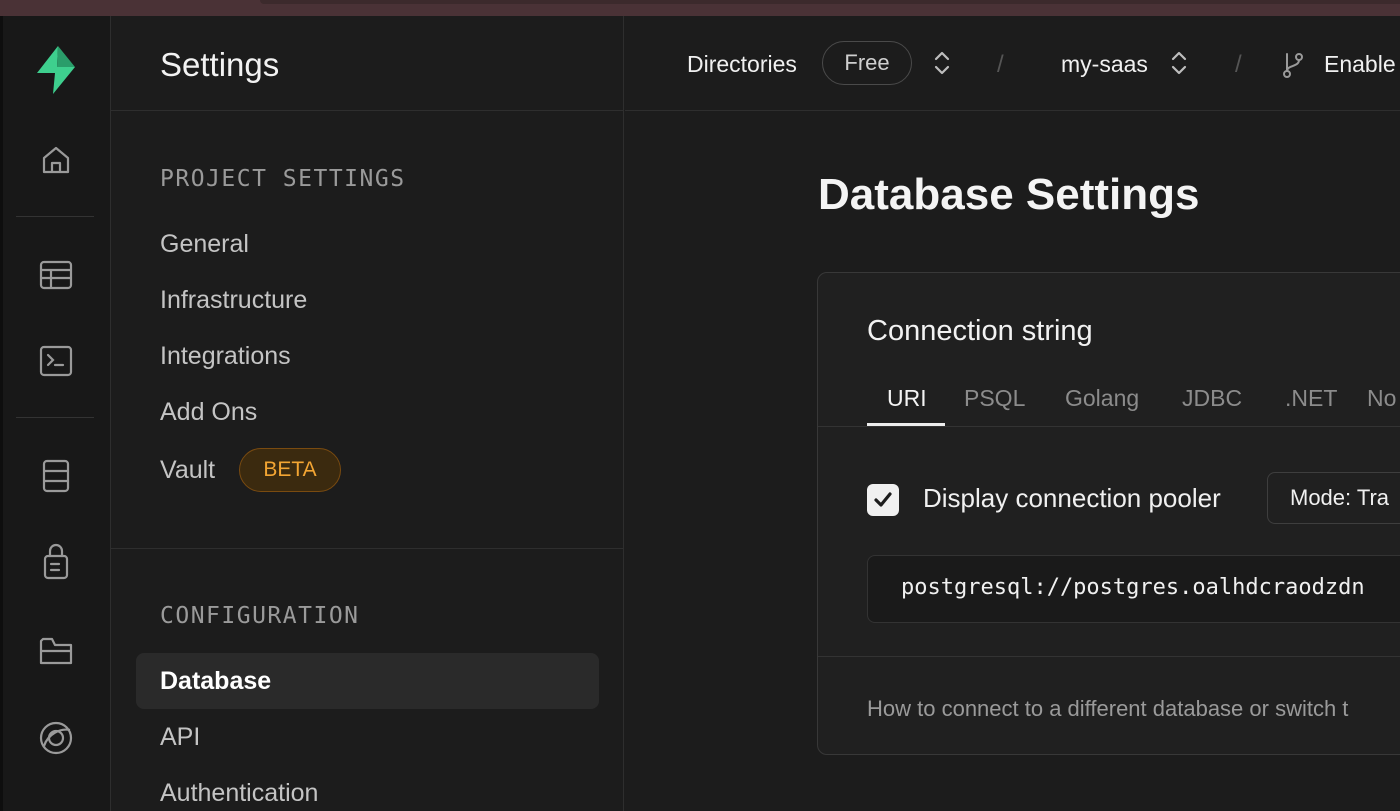 Image resolution: width=1400 pixels, height=811 pixels. Describe the element at coordinates (180, 737) in the screenshot. I see `sidebar-item-api: API` at that location.